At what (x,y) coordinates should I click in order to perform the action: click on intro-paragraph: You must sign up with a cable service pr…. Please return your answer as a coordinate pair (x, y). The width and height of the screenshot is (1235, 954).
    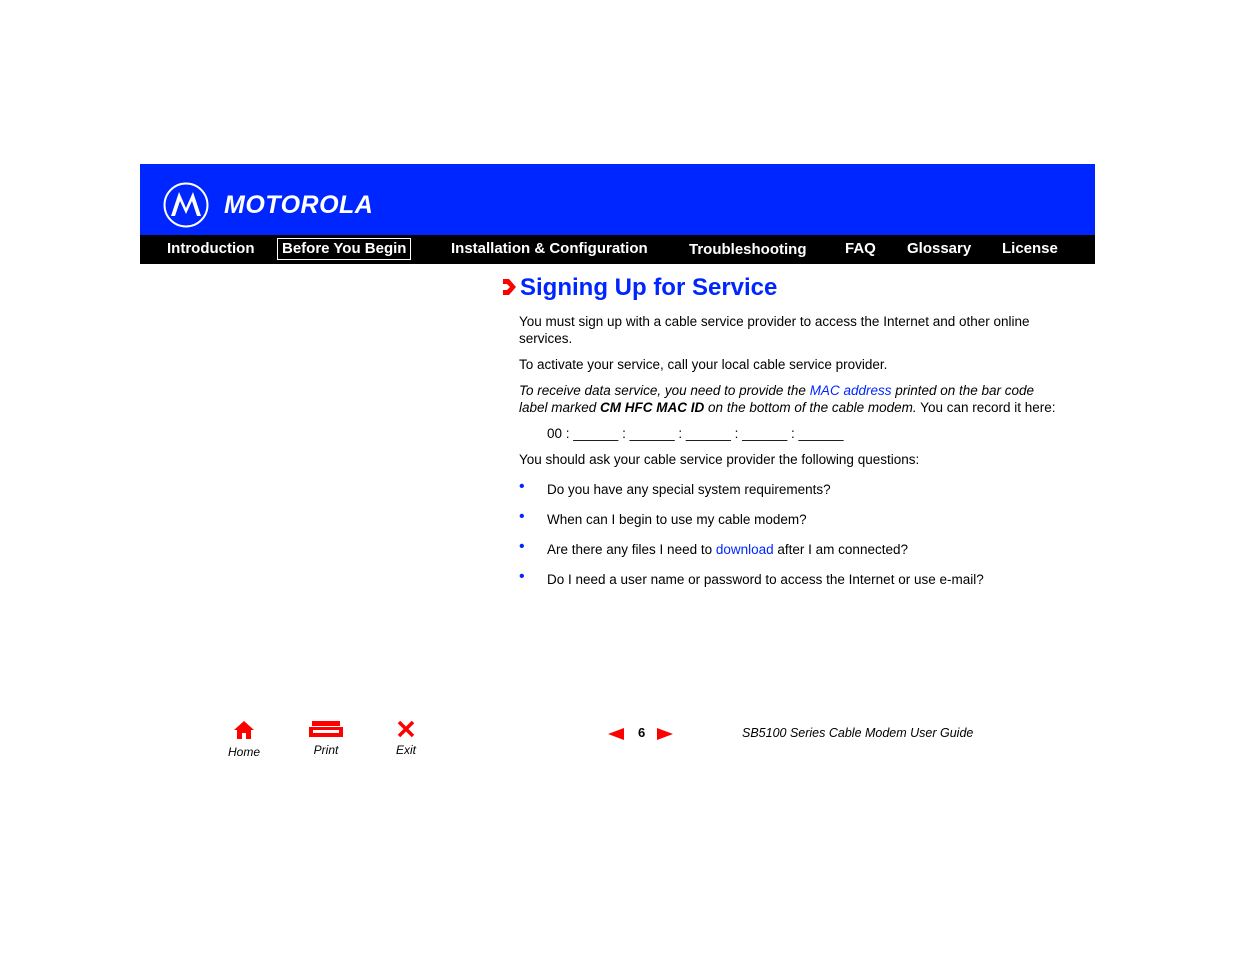
    Looking at the image, I should click on (774, 330).